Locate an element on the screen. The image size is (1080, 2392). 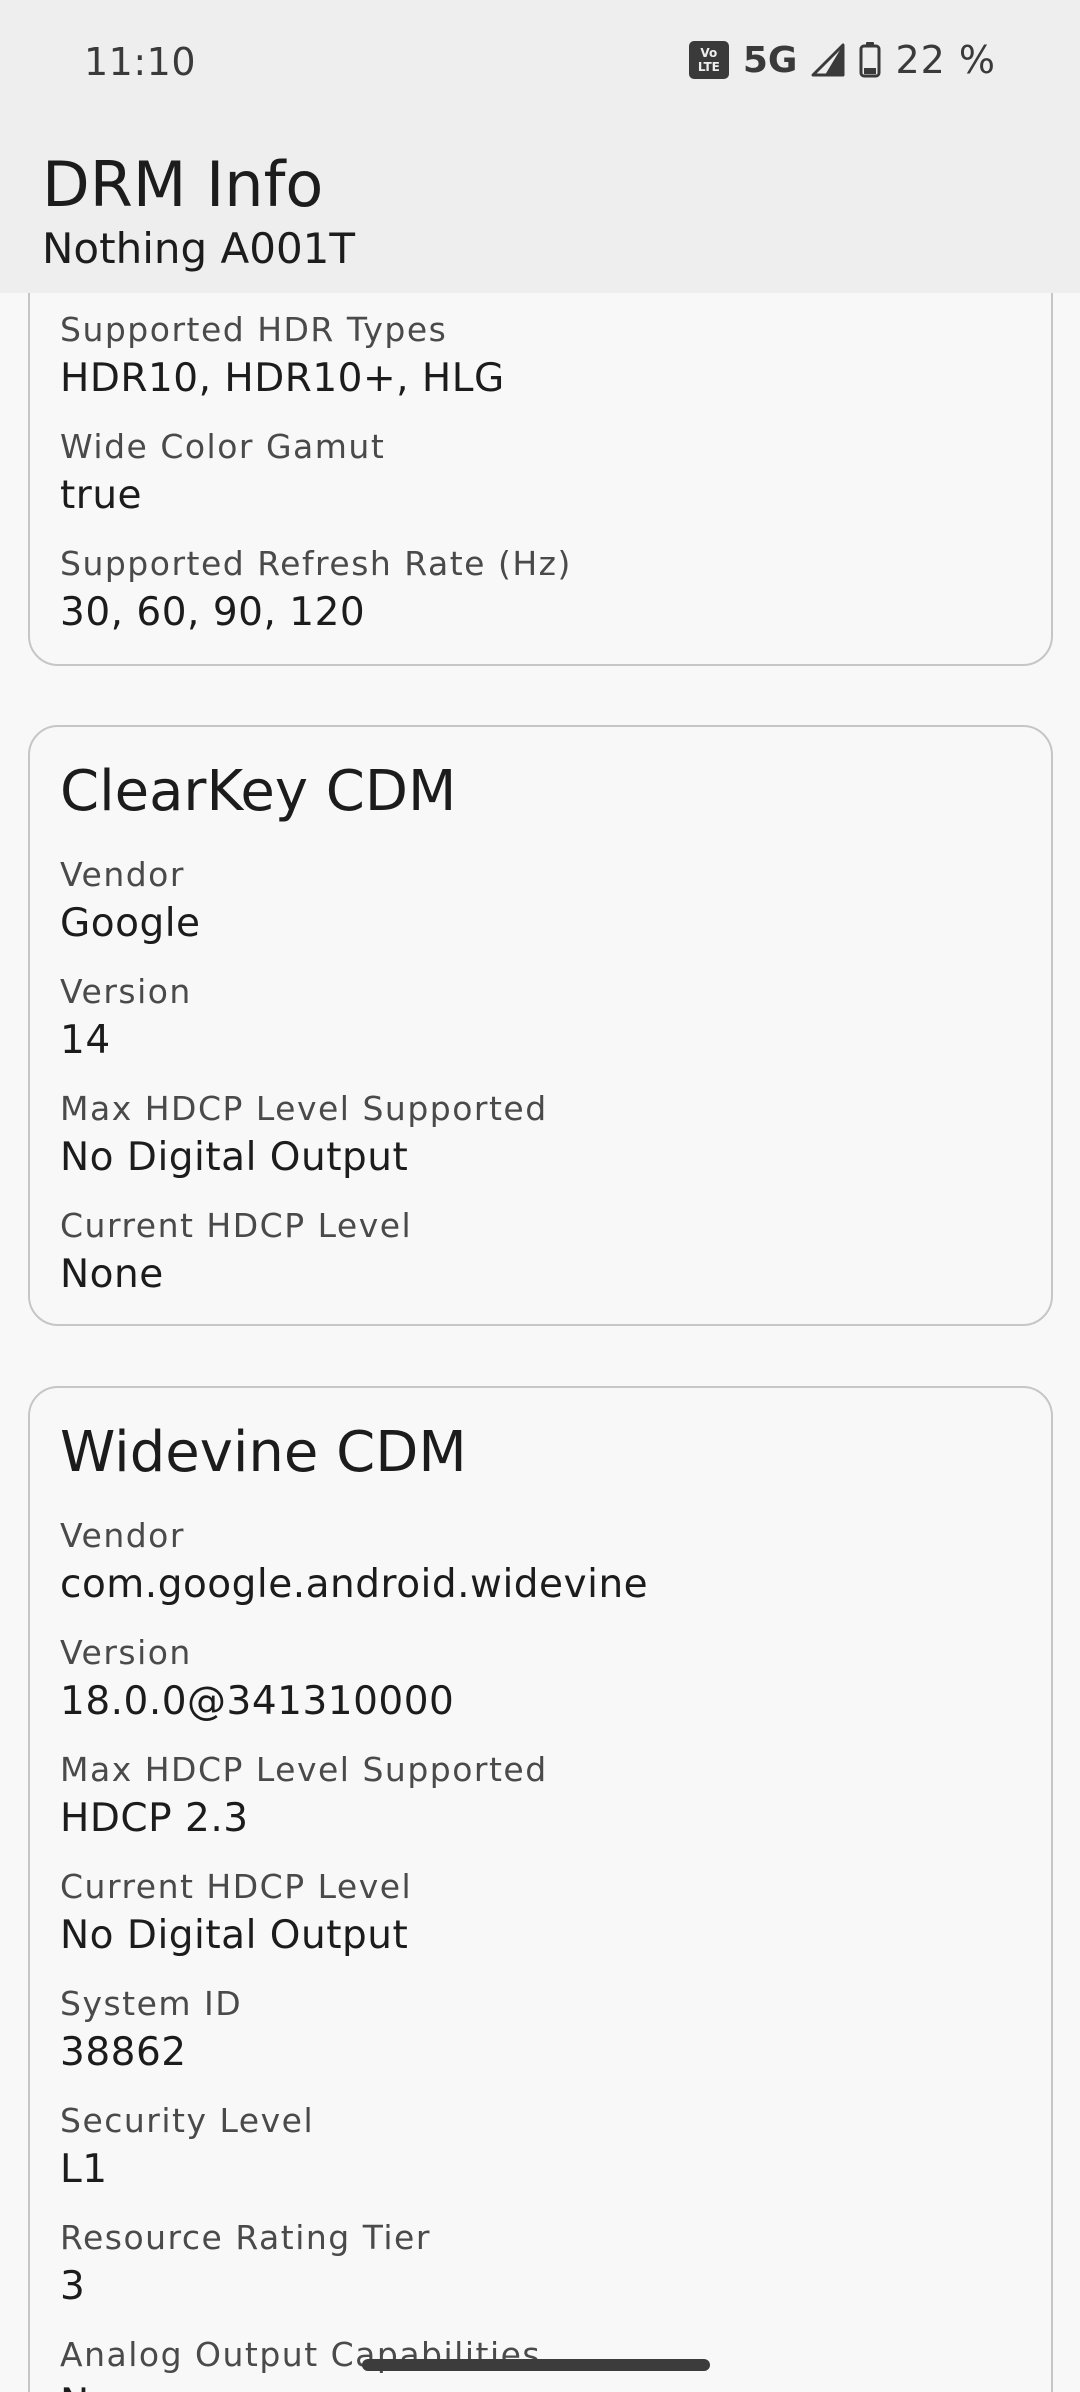
field-value: 3 is located at coordinates (73, 2286).